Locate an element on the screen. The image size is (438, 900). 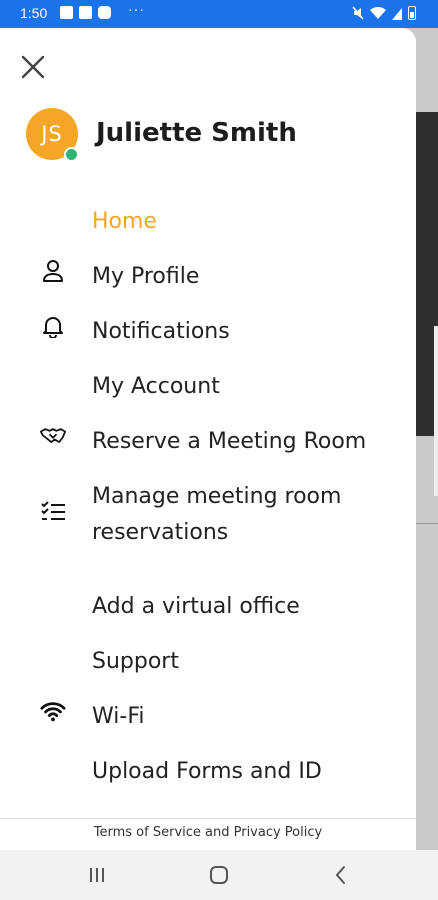
menu-item-reserve-meeting-room: Reserve a Meeting Room is located at coordinates (208, 436).